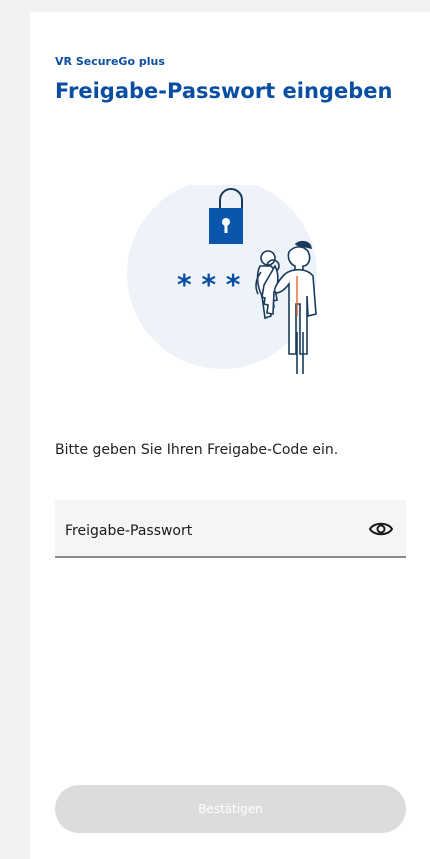 This screenshot has height=859, width=430. I want to click on instruction-text: Bitte geben Sie Ihren Freigabe-Code ein., so click(197, 450).